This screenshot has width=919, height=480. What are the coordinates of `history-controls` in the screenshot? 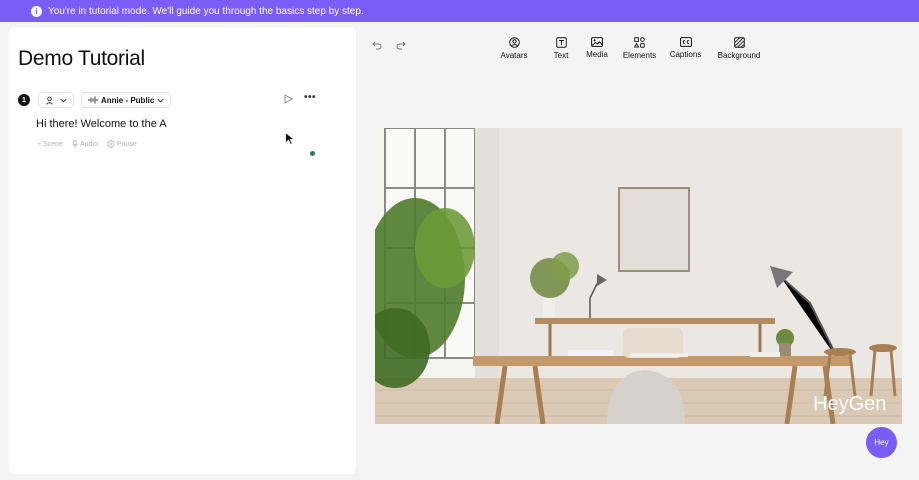 It's located at (389, 45).